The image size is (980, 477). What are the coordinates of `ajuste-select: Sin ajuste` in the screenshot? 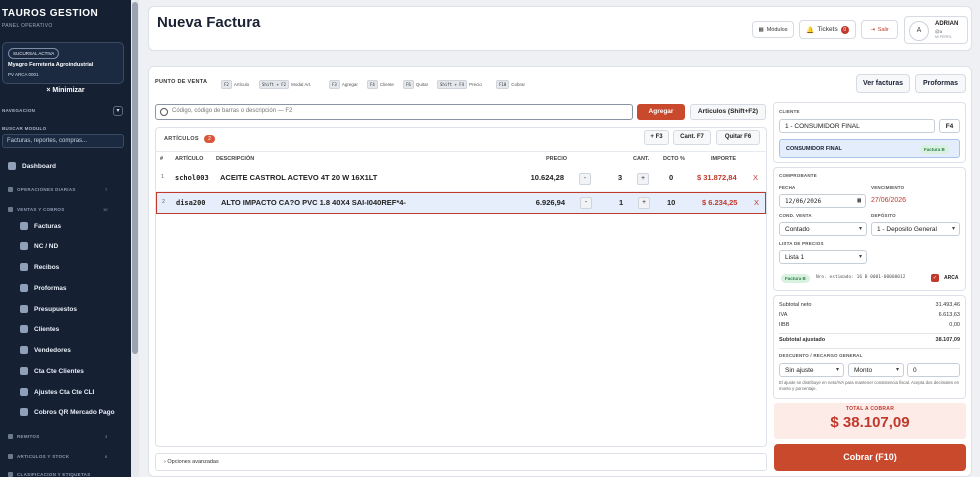 It's located at (811, 370).